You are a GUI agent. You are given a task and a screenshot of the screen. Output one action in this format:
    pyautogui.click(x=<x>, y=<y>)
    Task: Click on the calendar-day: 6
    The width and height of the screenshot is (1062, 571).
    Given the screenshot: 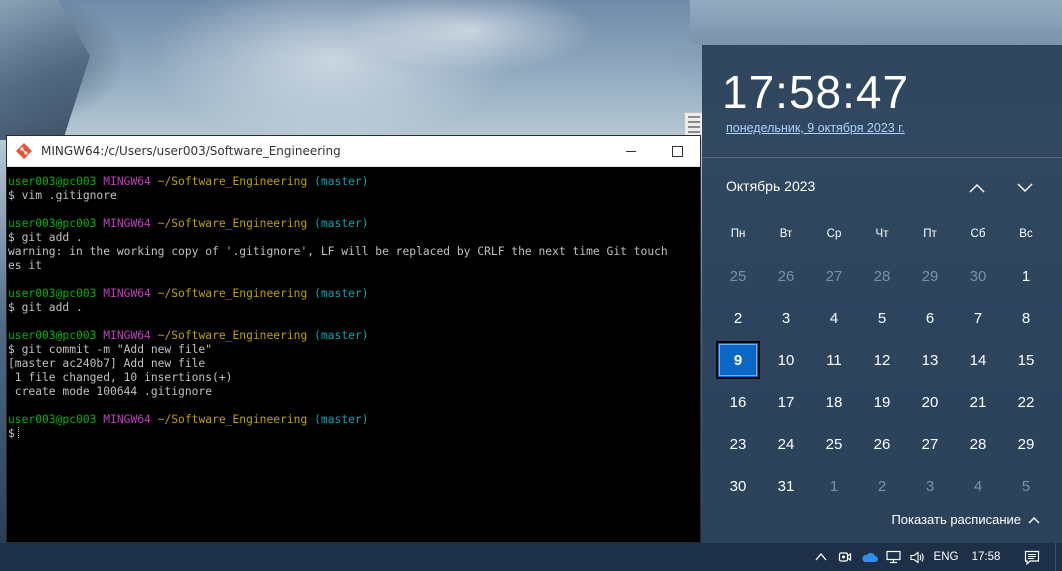 What is the action you would take?
    pyautogui.click(x=930, y=318)
    